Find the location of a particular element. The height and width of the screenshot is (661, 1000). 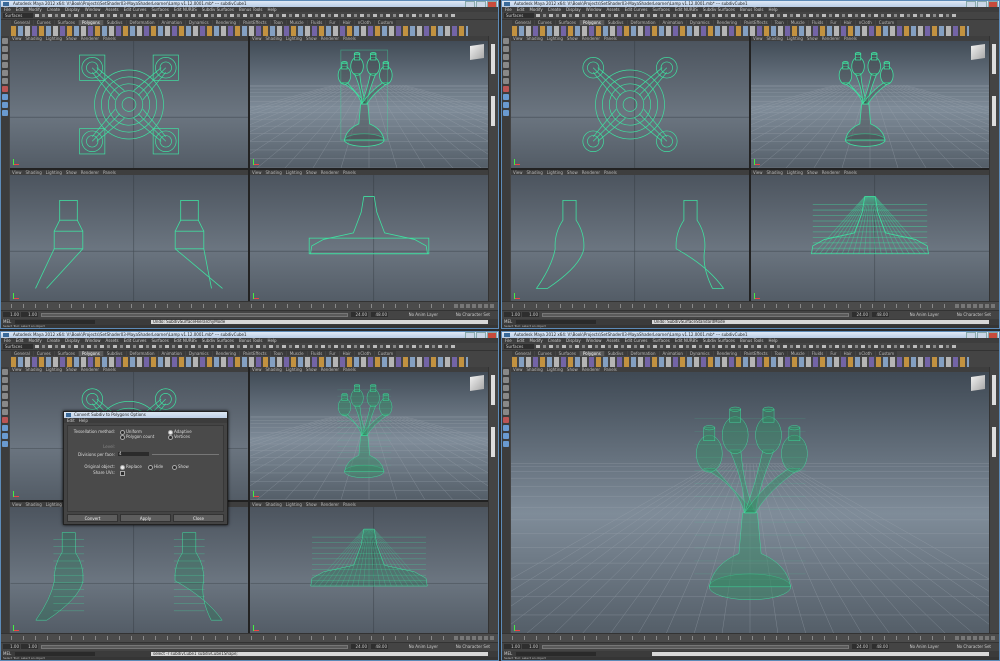

divisions-slider is located at coordinates (185, 454).